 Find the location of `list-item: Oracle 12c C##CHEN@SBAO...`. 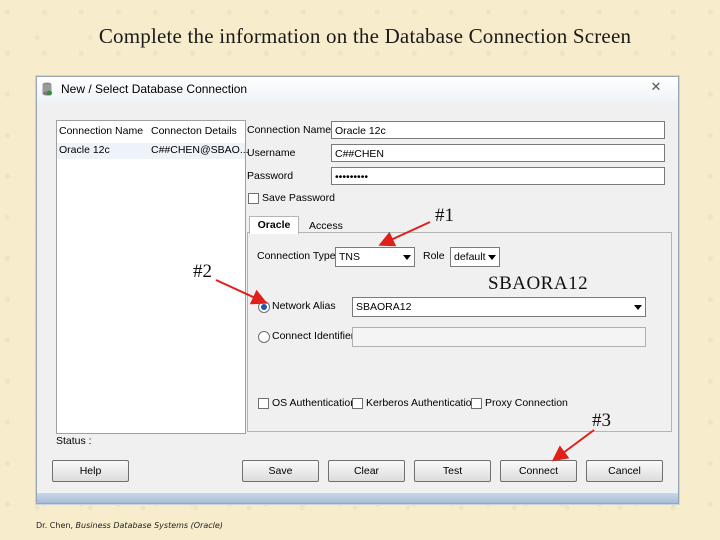

list-item: Oracle 12c C##CHEN@SBAO... is located at coordinates (153, 151).